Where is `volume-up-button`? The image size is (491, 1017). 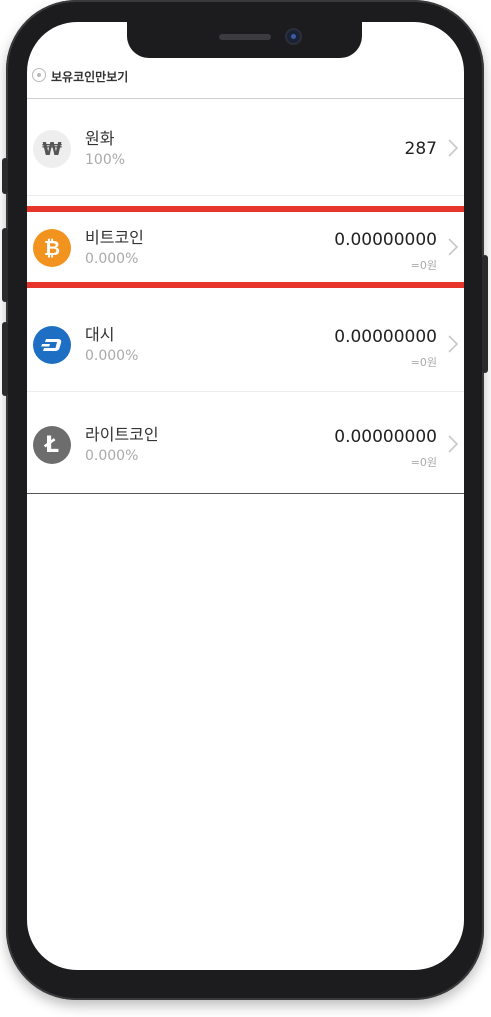 volume-up-button is located at coordinates (5, 265).